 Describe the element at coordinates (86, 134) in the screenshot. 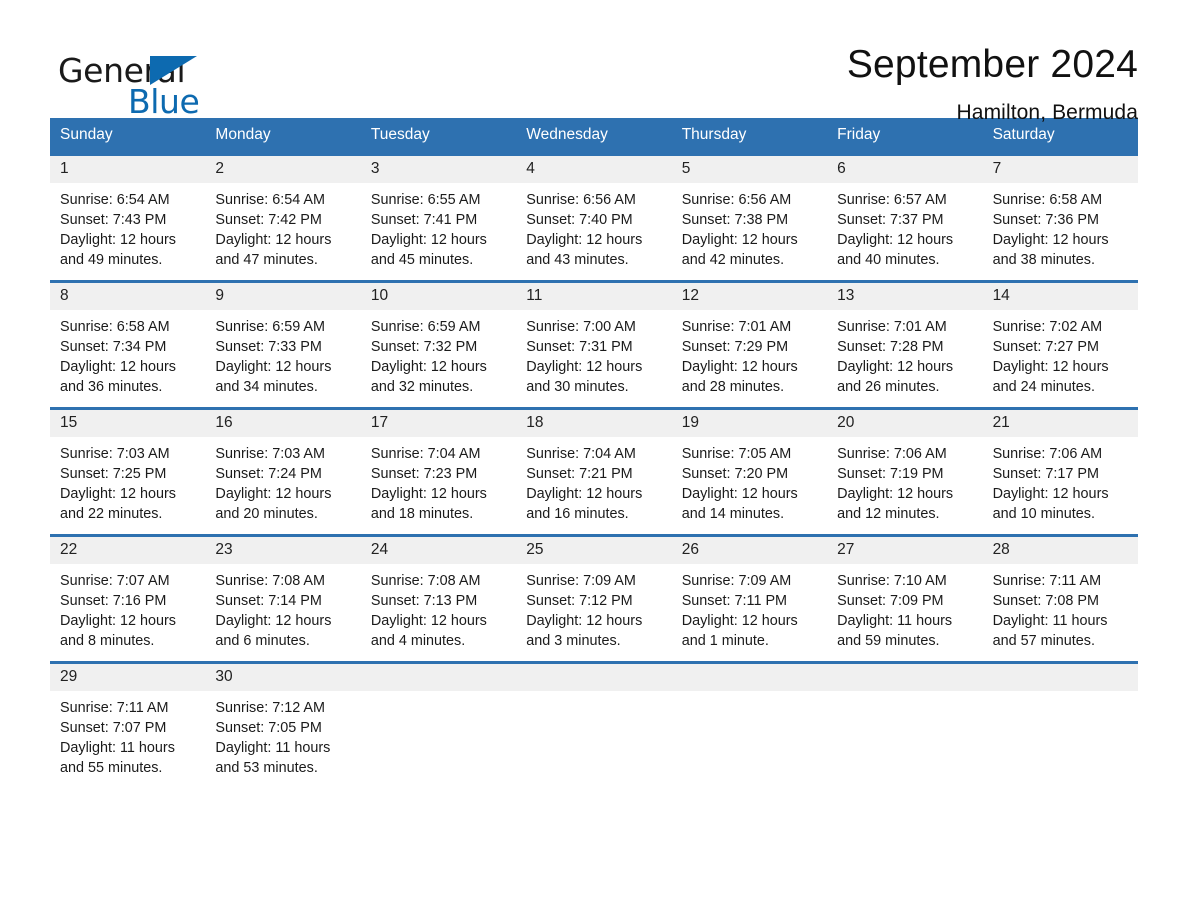

I see `weekday-header-sunday: Sunday` at that location.